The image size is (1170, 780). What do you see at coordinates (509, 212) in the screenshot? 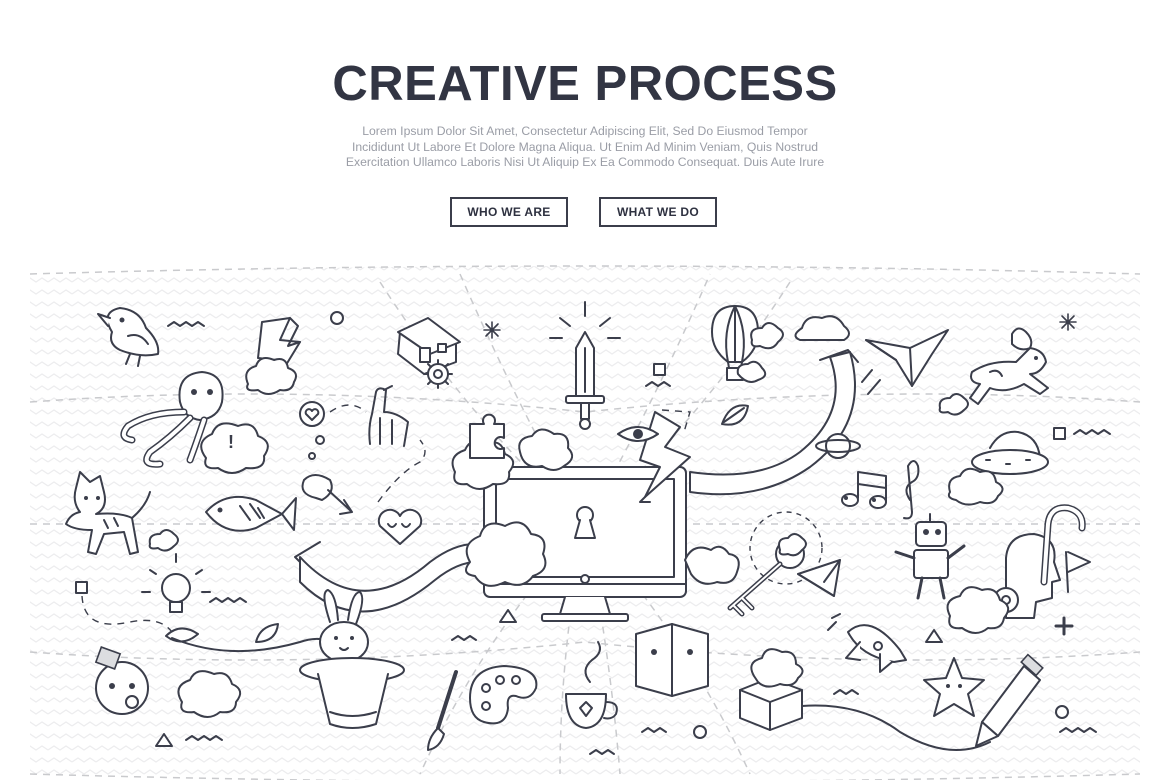
I see `who-we-are-button: WHO WE ARE` at bounding box center [509, 212].